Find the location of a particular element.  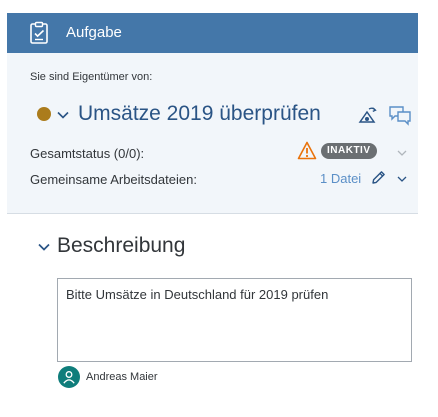

author-name: Andreas Maier is located at coordinates (122, 377).